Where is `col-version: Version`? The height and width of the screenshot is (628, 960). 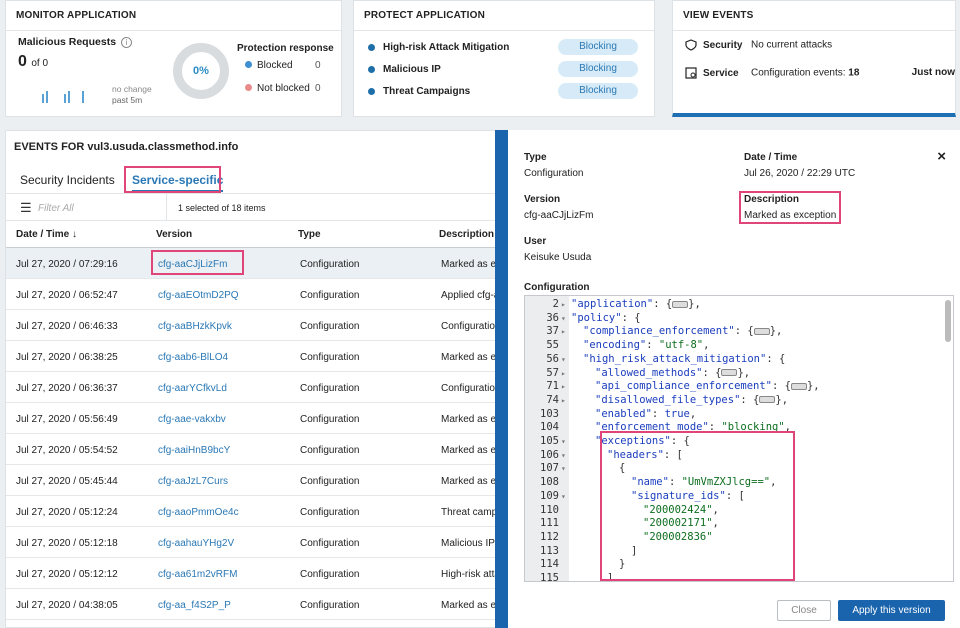 col-version: Version is located at coordinates (174, 234).